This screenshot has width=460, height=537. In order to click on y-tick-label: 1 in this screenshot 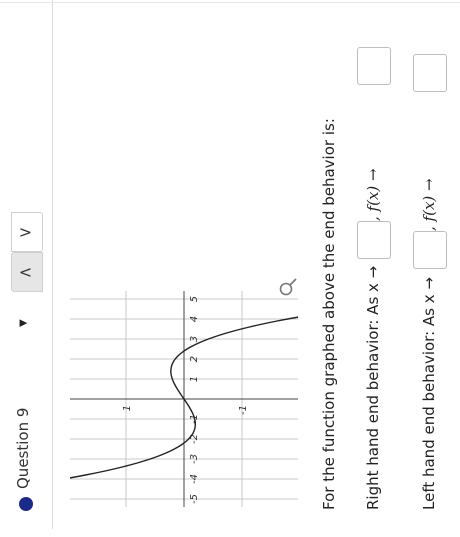, I will do `click(127, 408)`.